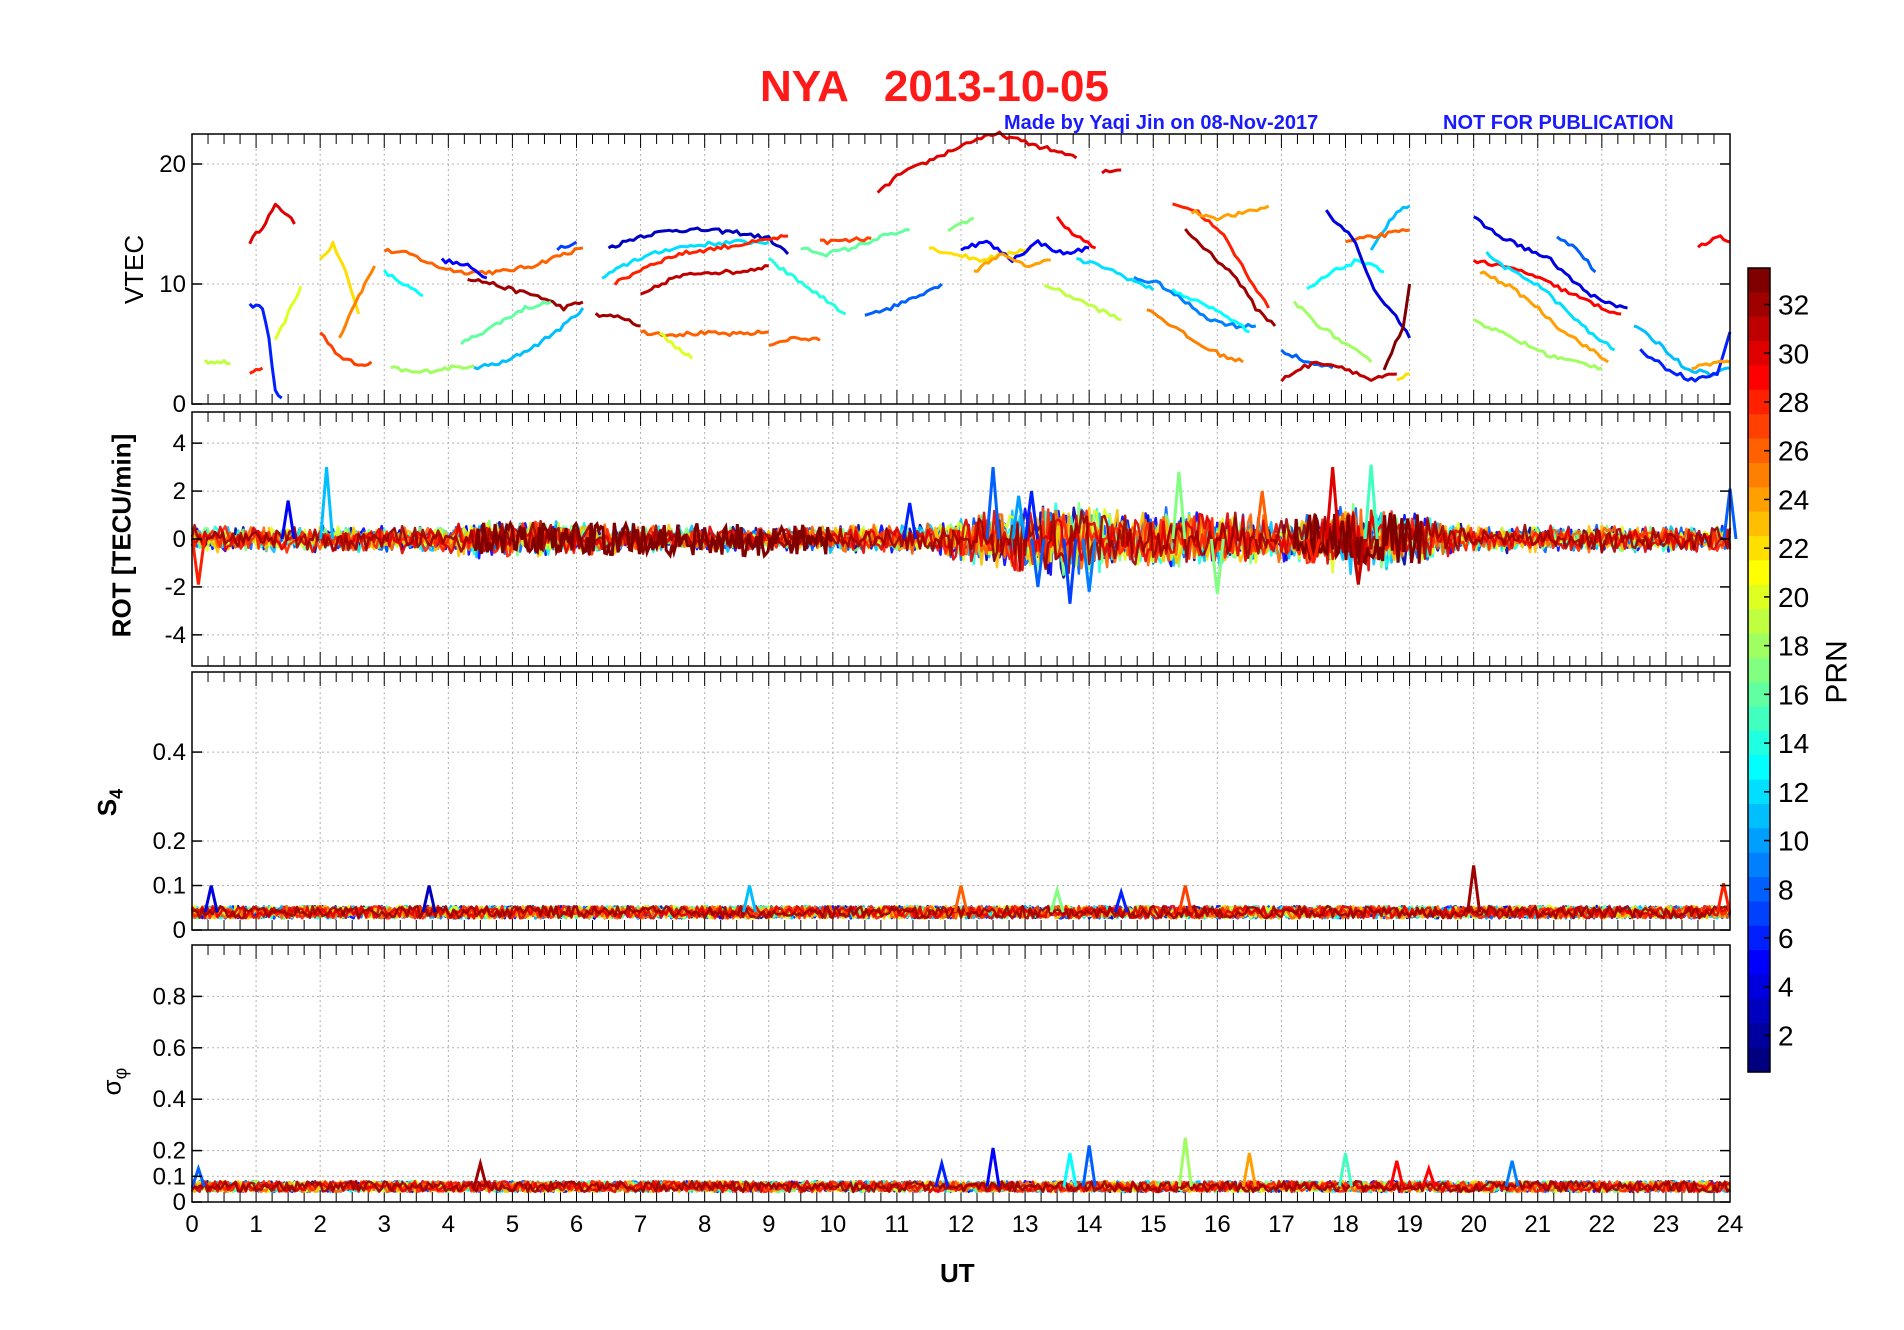 The width and height of the screenshot is (1904, 1330). What do you see at coordinates (1601, 1224) in the screenshot?
I see `x-tick-label: 22` at bounding box center [1601, 1224].